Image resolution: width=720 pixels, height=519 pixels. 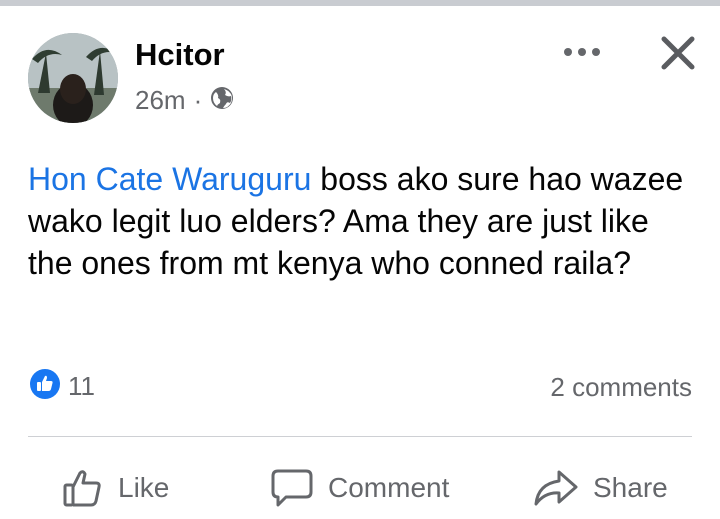 I want to click on comment-icon, so click(x=292, y=488).